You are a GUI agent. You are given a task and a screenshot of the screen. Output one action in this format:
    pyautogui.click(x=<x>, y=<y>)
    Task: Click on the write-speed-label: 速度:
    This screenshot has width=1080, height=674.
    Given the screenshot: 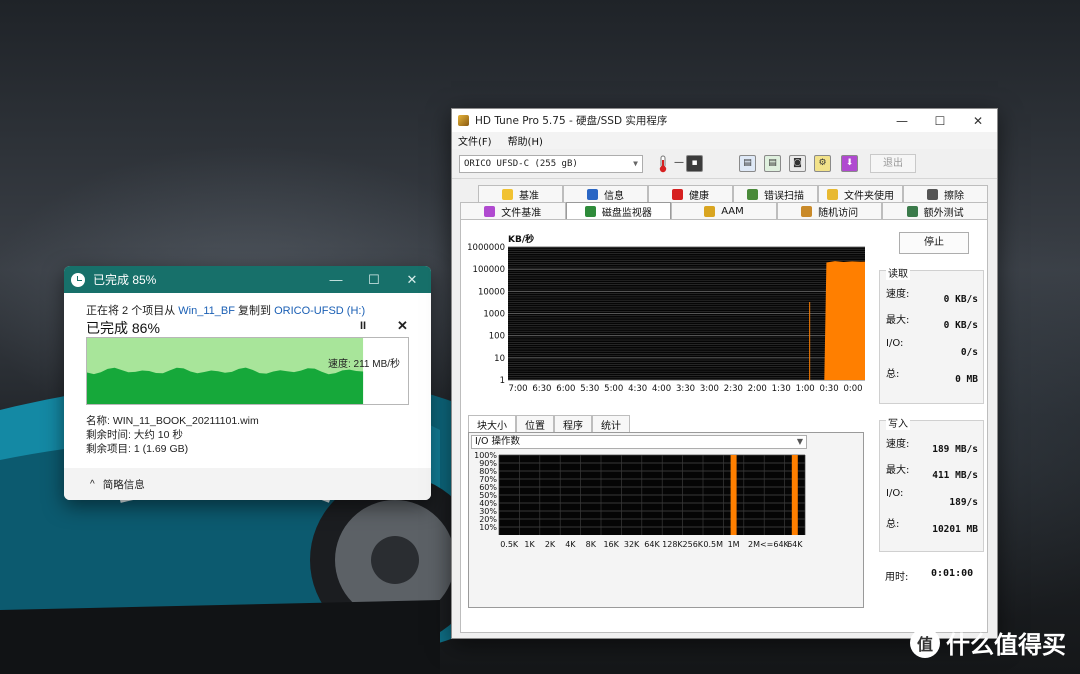 What is the action you would take?
    pyautogui.click(x=898, y=444)
    